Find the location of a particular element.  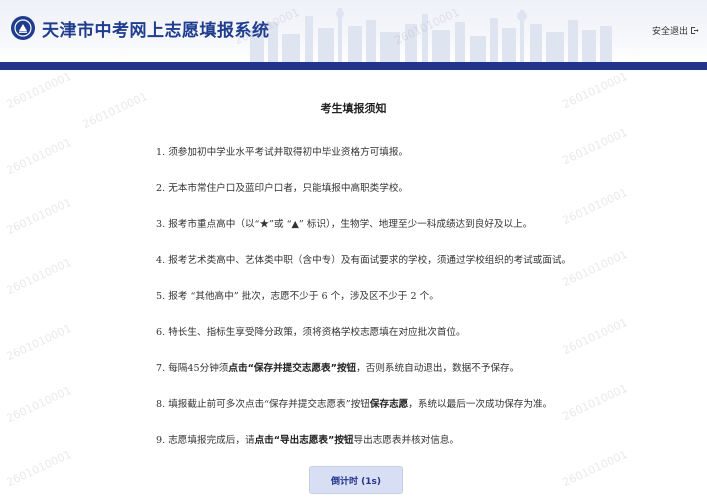

header-accent-bar is located at coordinates (353, 66).